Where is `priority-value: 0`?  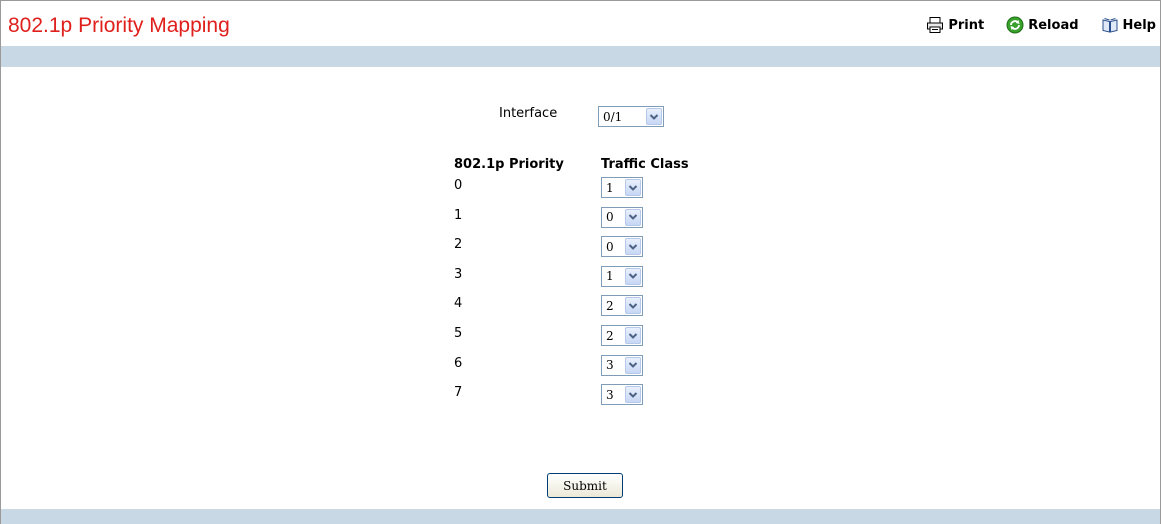
priority-value: 0 is located at coordinates (458, 185).